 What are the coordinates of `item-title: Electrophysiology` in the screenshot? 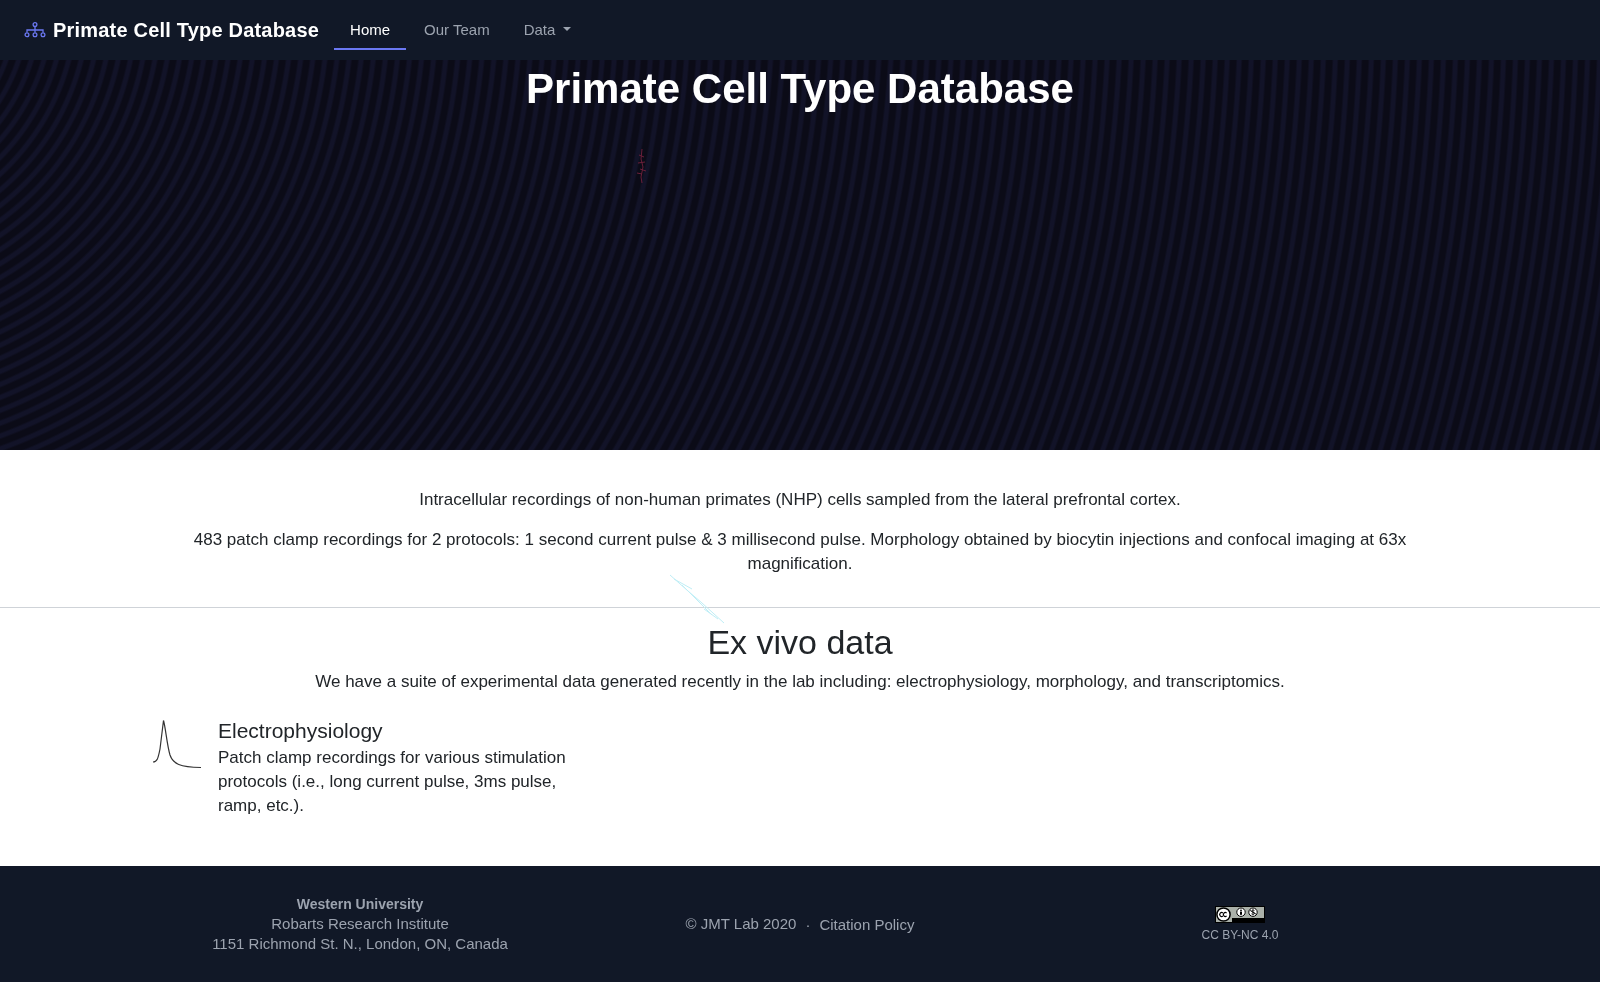 It's located at (301, 731).